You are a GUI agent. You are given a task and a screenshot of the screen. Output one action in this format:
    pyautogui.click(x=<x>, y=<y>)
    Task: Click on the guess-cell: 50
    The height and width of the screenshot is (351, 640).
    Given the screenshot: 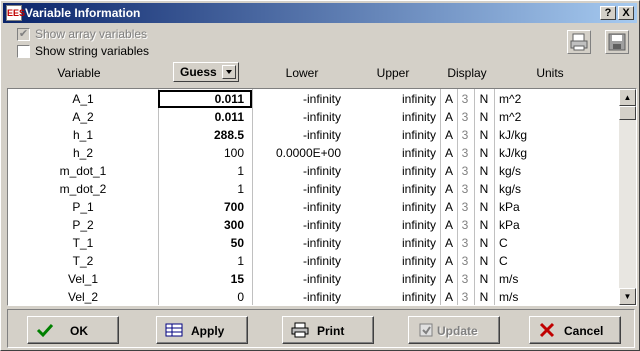 What is the action you would take?
    pyautogui.click(x=205, y=243)
    